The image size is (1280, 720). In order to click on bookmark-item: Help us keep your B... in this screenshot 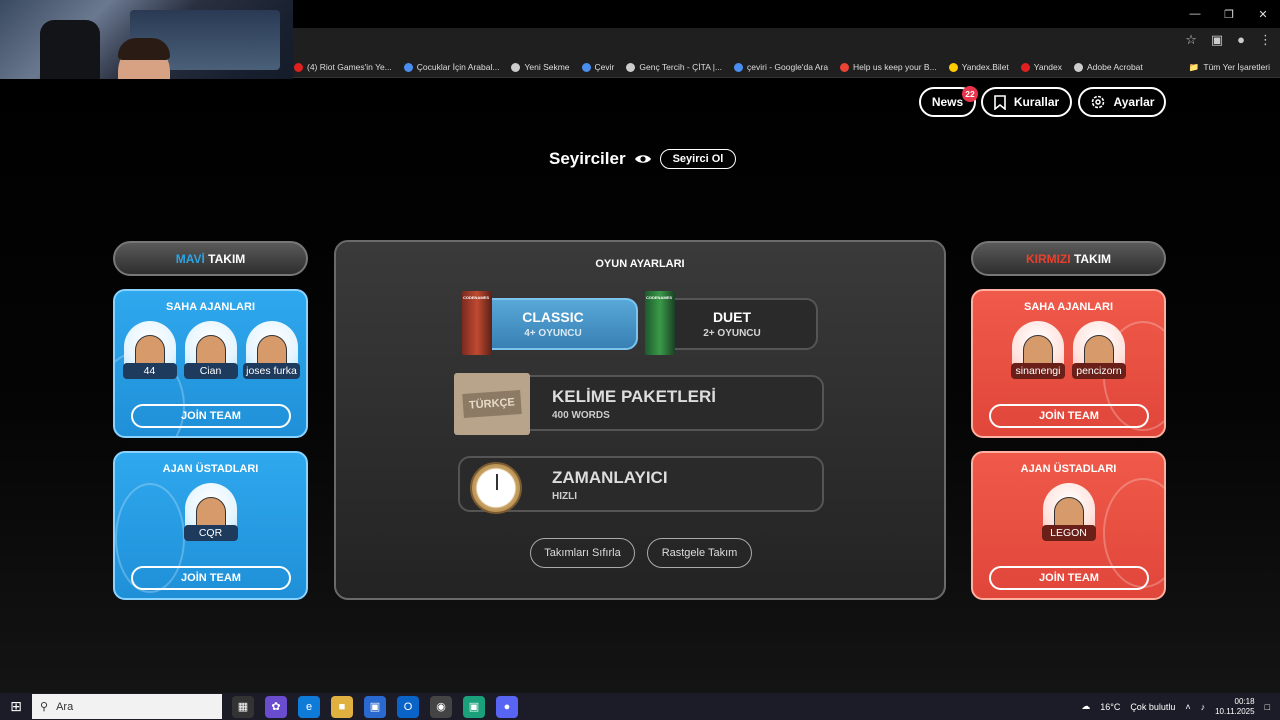, I will do `click(888, 67)`.